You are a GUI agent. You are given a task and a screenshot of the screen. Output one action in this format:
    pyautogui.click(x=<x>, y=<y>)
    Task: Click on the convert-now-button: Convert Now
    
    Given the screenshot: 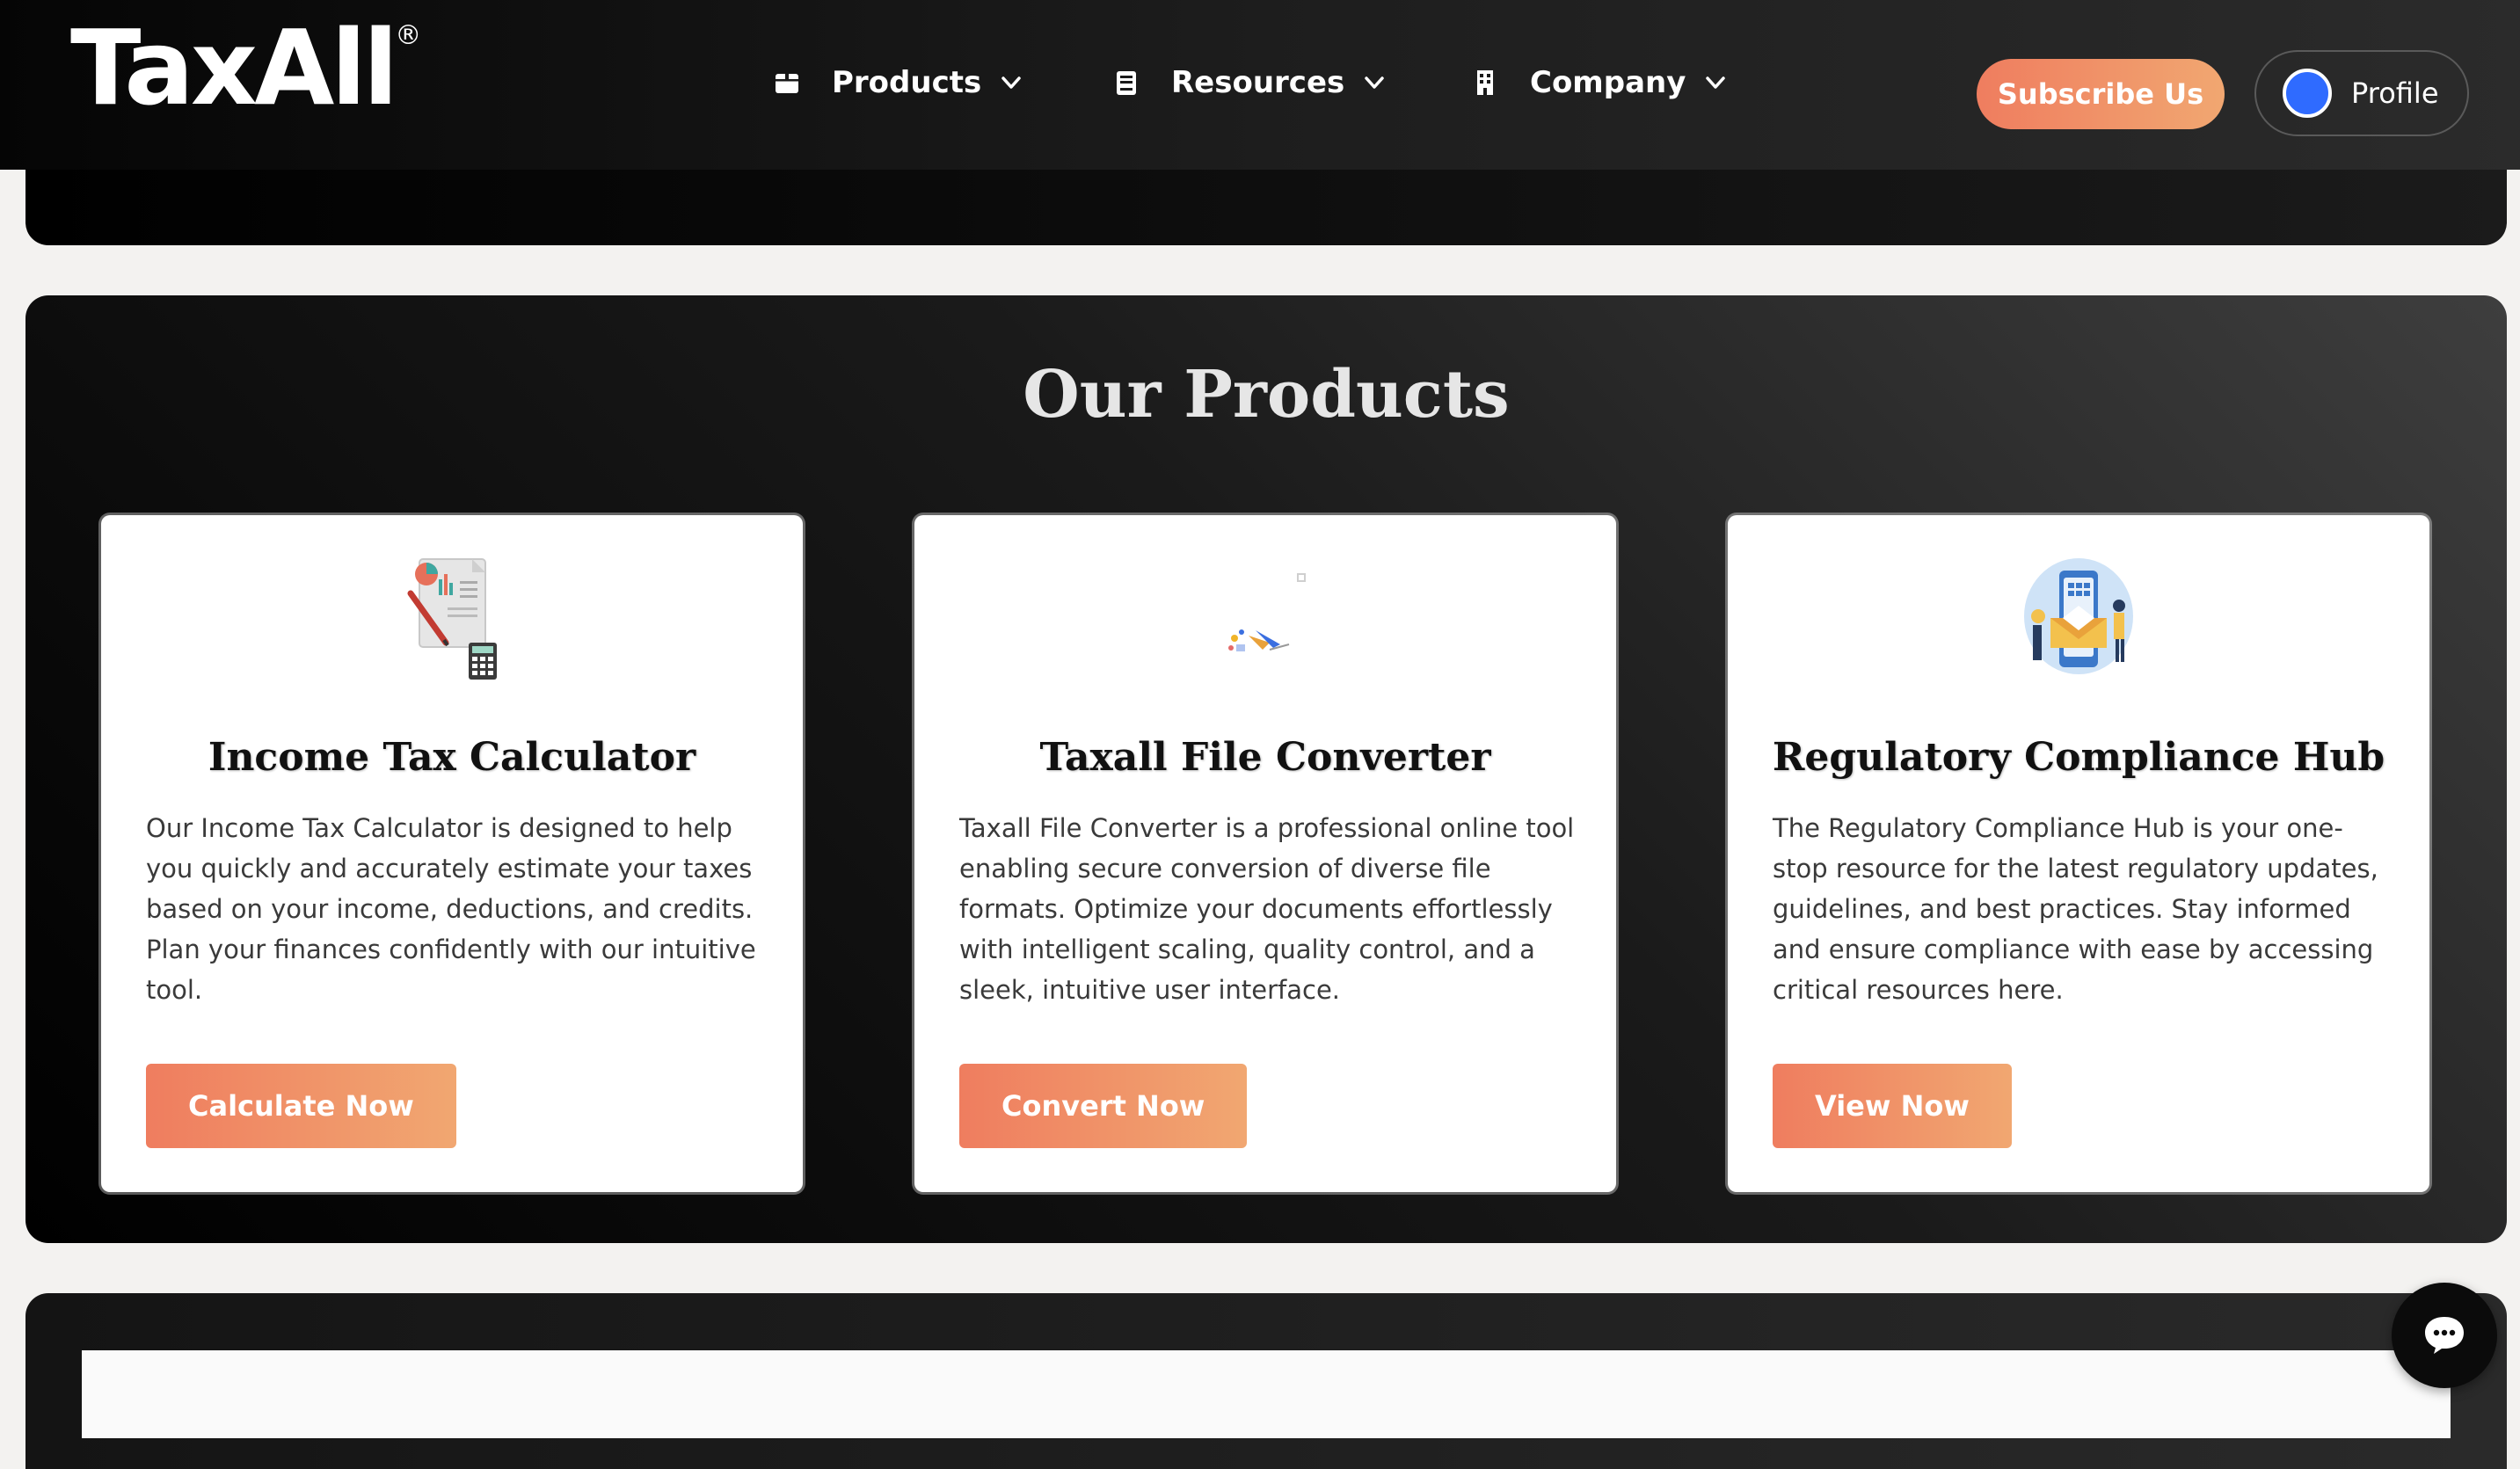 What is the action you would take?
    pyautogui.click(x=1103, y=1106)
    